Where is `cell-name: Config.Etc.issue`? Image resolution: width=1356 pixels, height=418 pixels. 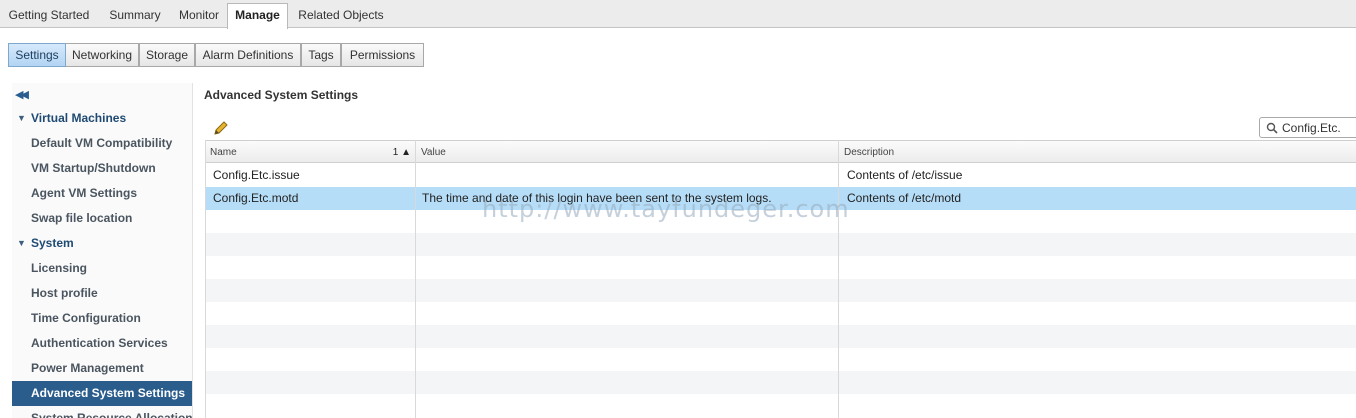 cell-name: Config.Etc.issue is located at coordinates (256, 175).